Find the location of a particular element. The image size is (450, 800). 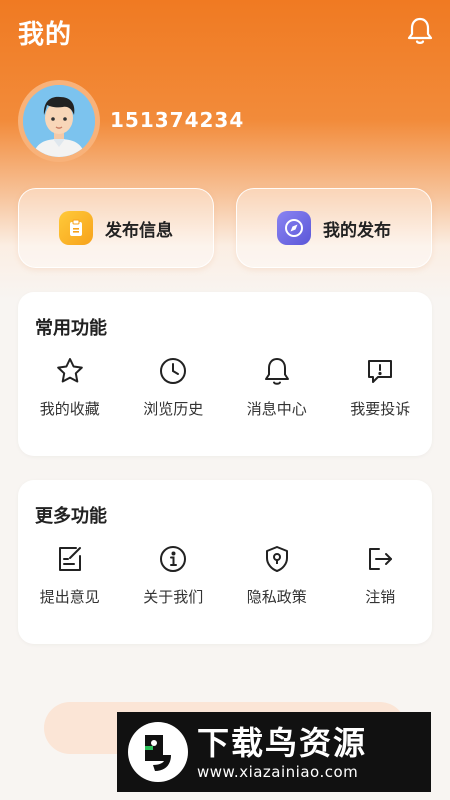

watermark-url: www.xiazainiao.com is located at coordinates (278, 772).